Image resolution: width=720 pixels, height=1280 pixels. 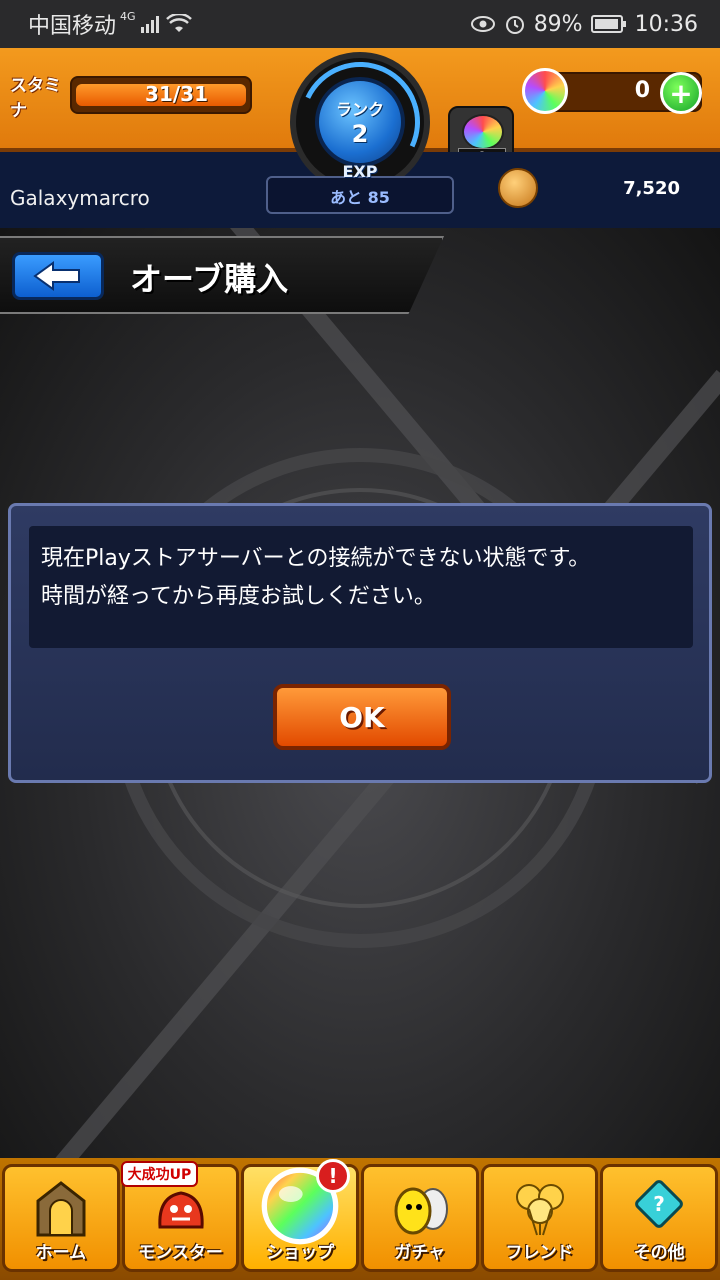 What do you see at coordinates (642, 90) in the screenshot?
I see `orb-count: 0` at bounding box center [642, 90].